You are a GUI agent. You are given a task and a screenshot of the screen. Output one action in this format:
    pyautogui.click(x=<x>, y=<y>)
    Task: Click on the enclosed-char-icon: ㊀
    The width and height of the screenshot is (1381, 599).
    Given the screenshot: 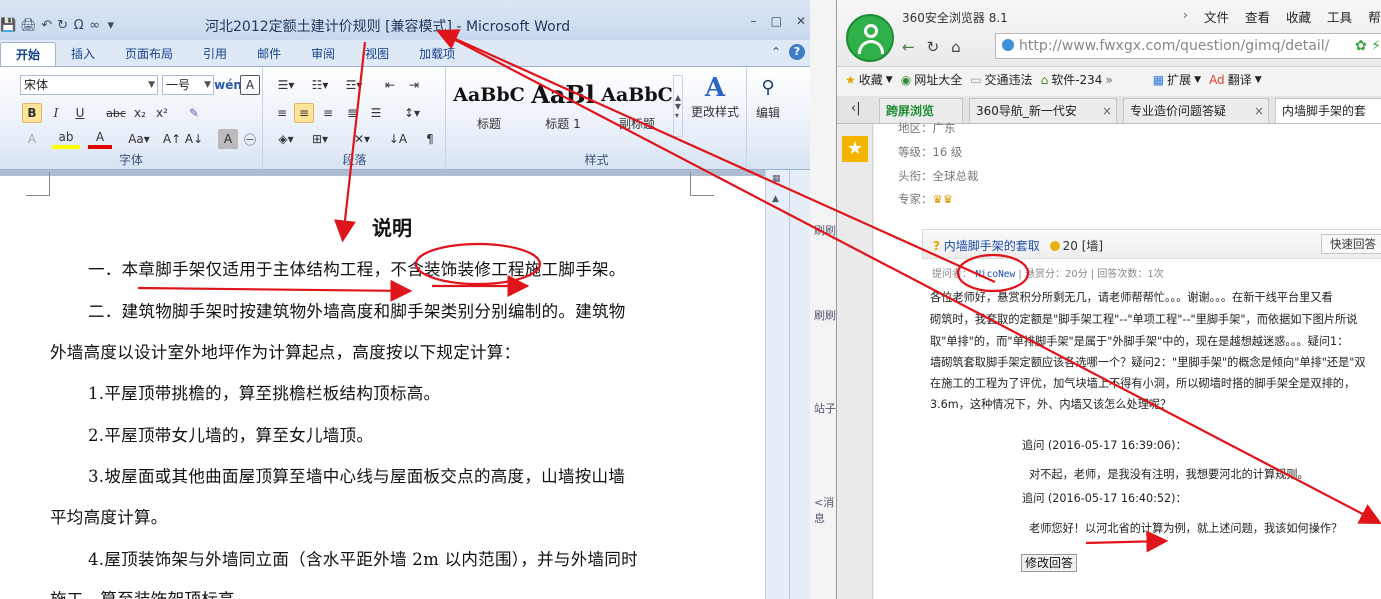 What is the action you would take?
    pyautogui.click(x=250, y=139)
    